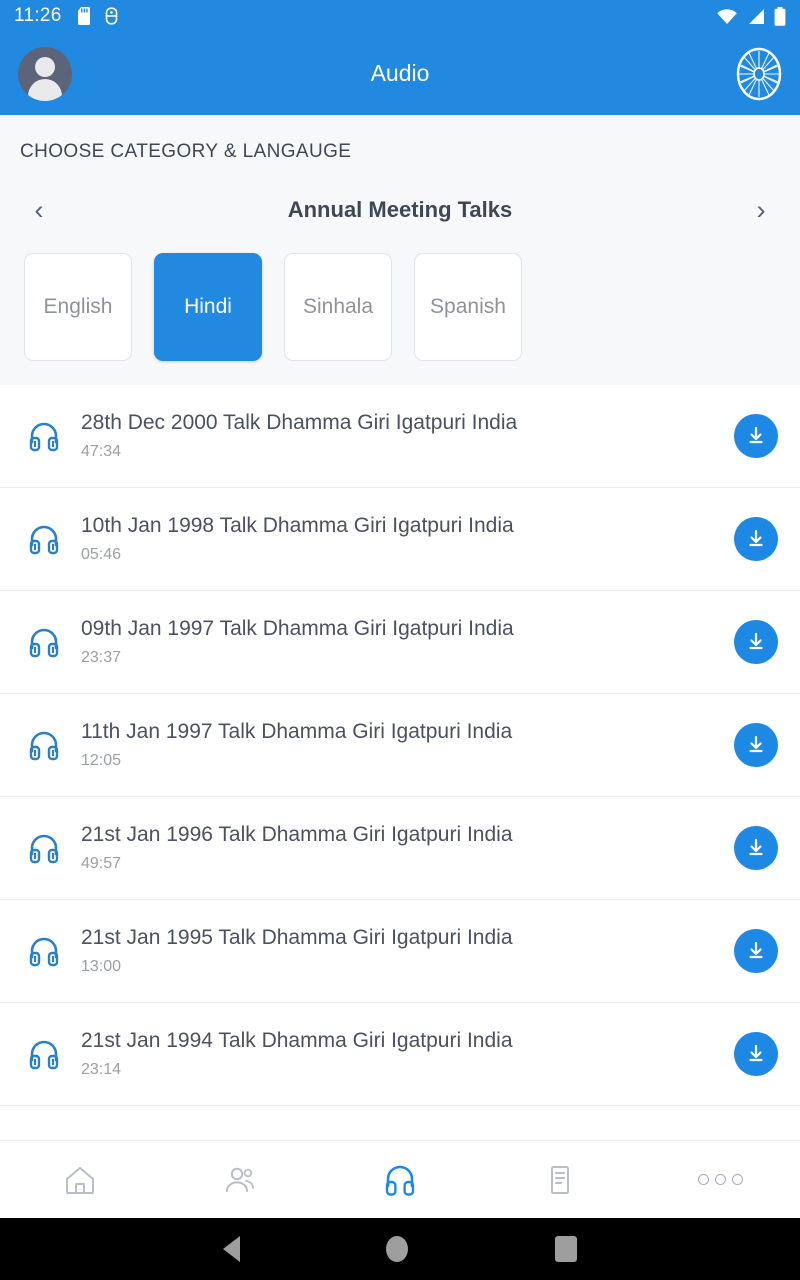 The width and height of the screenshot is (800, 1280). I want to click on language-chip-spanish: Spanish, so click(468, 307).